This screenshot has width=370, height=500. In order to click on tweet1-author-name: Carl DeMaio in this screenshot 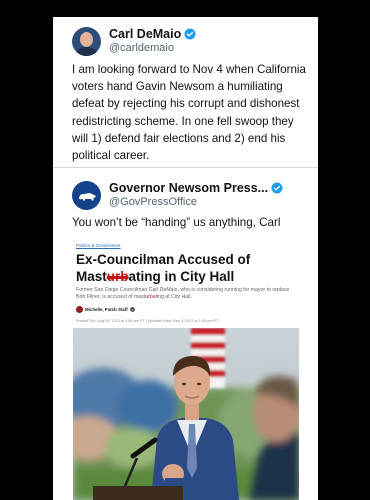, I will do `click(152, 34)`.